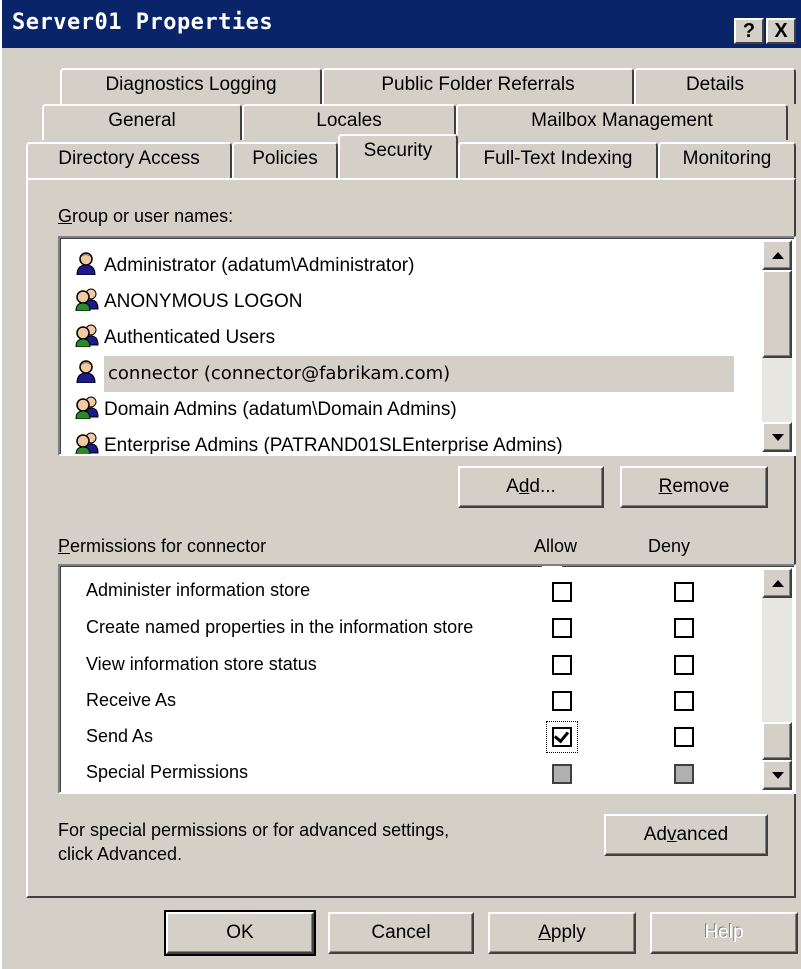 The width and height of the screenshot is (801, 969). Describe the element at coordinates (198, 590) in the screenshot. I see `permission-label: Administer information store` at that location.